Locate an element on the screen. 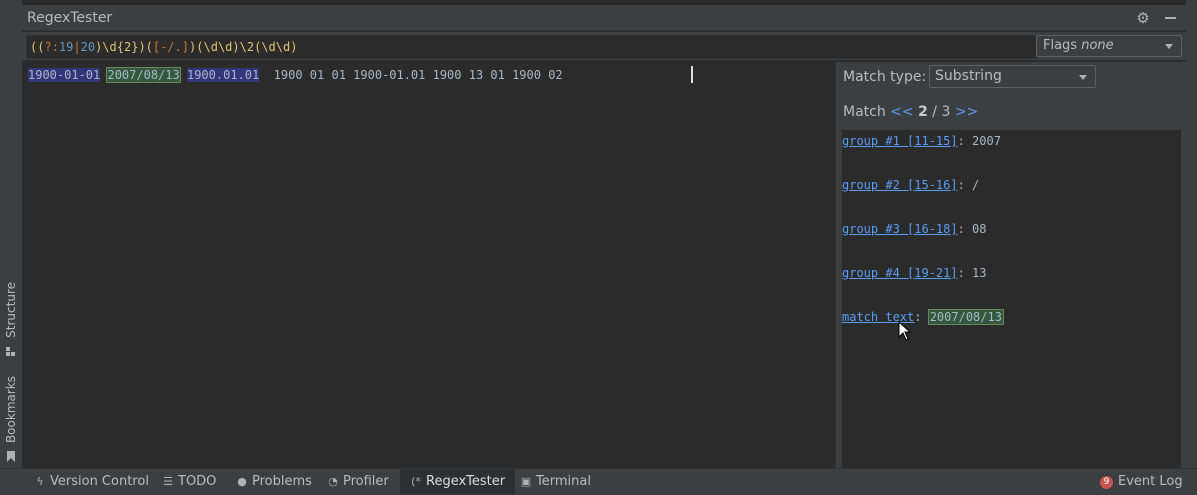 The height and width of the screenshot is (495, 1197). structure-tab-label: Structure is located at coordinates (11, 310).